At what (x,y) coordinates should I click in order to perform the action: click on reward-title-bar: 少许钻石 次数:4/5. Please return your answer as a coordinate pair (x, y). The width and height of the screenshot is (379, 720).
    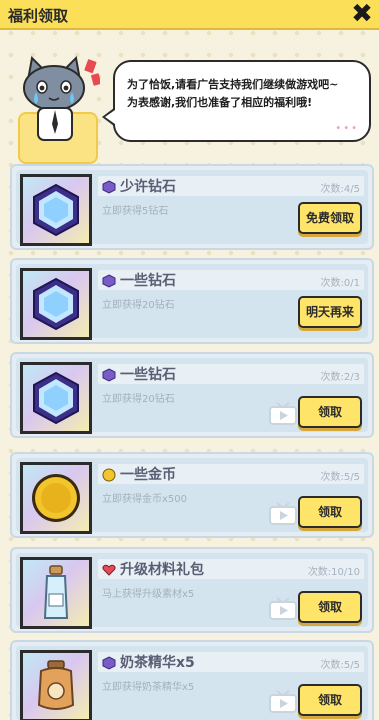
    Looking at the image, I should click on (231, 186).